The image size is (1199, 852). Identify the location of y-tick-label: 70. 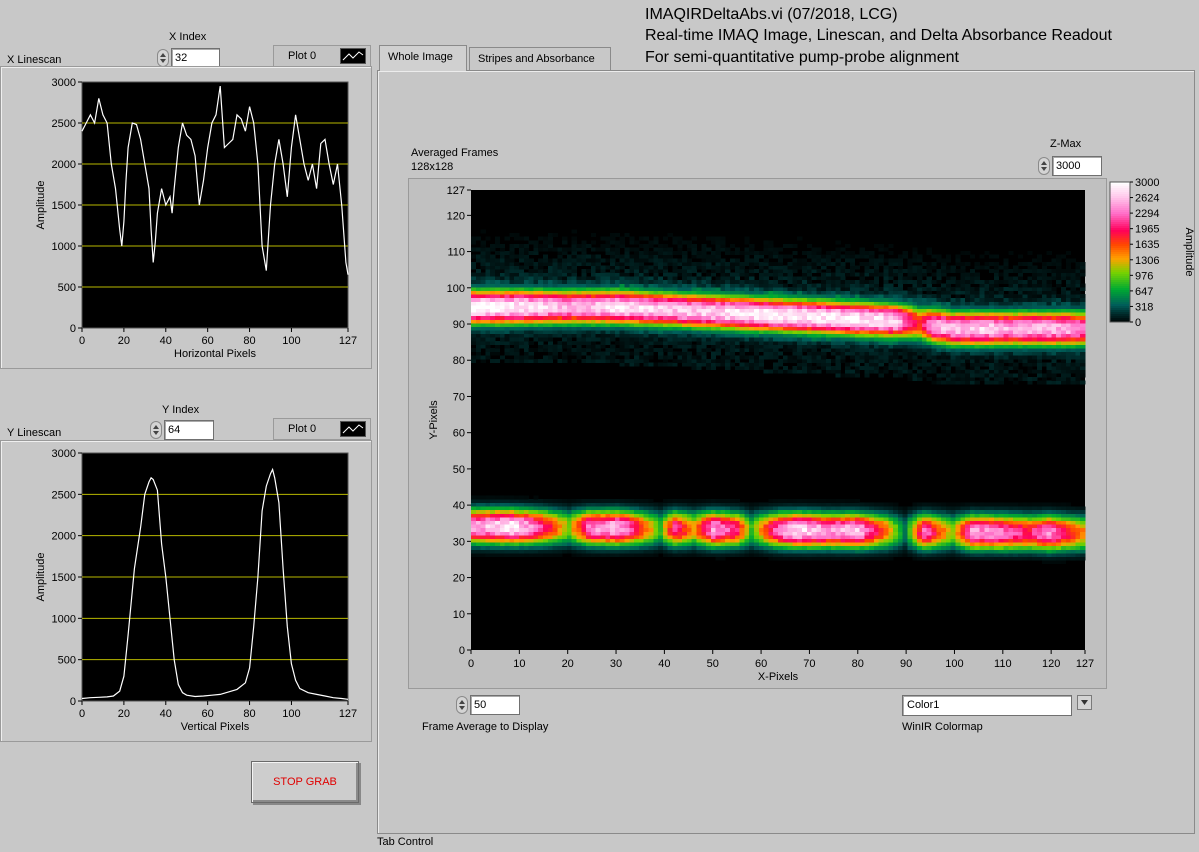
(459, 397).